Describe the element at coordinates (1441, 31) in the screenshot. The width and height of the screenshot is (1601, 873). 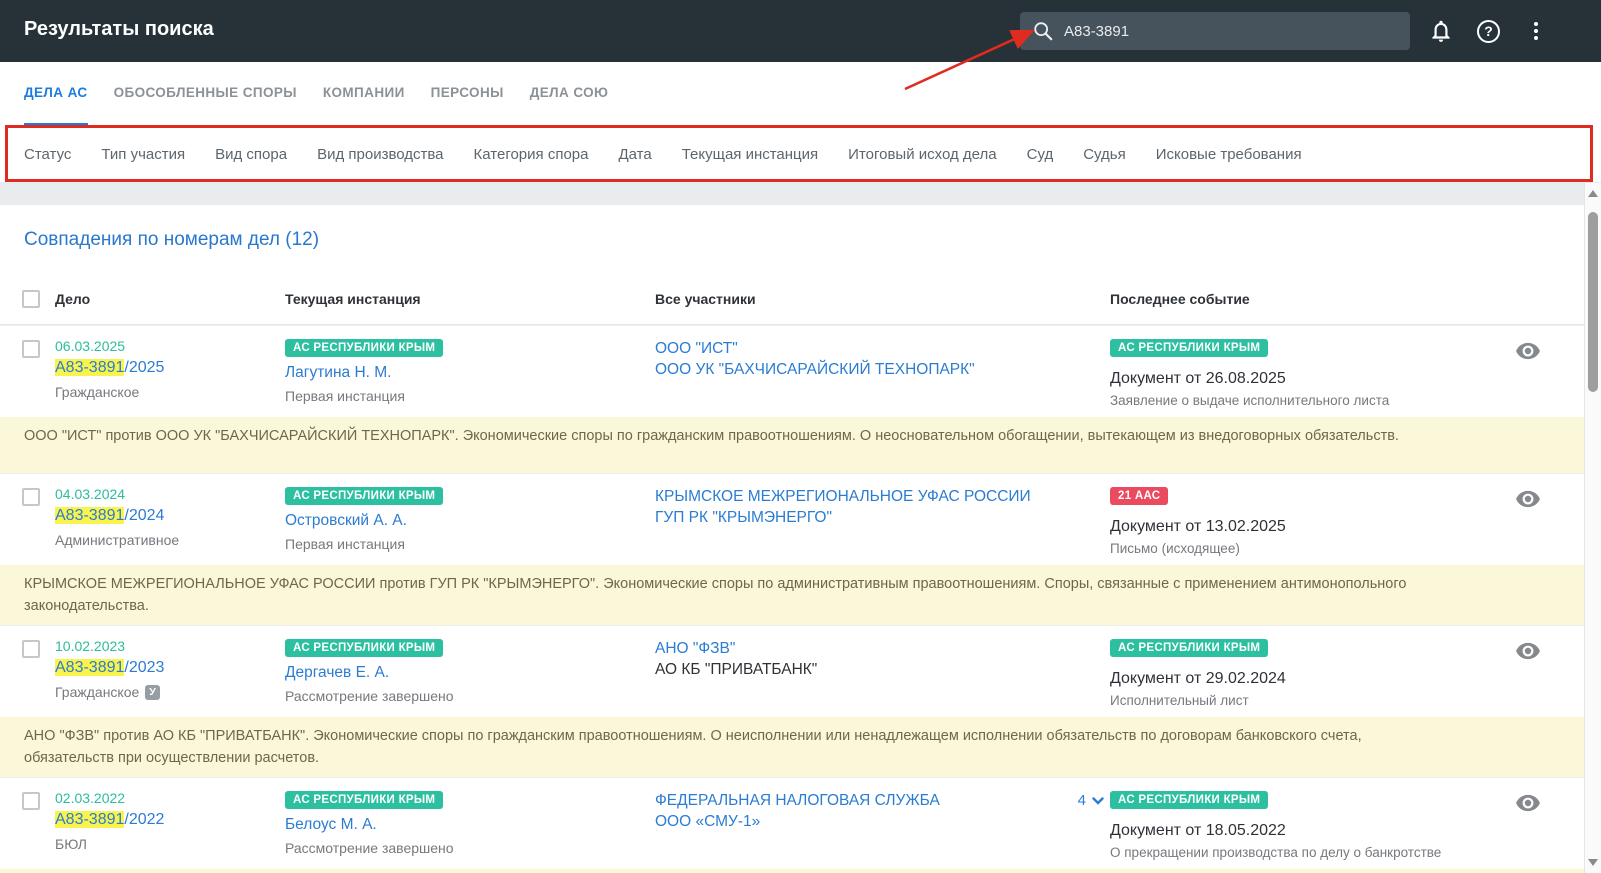
I see `notifications-button` at that location.